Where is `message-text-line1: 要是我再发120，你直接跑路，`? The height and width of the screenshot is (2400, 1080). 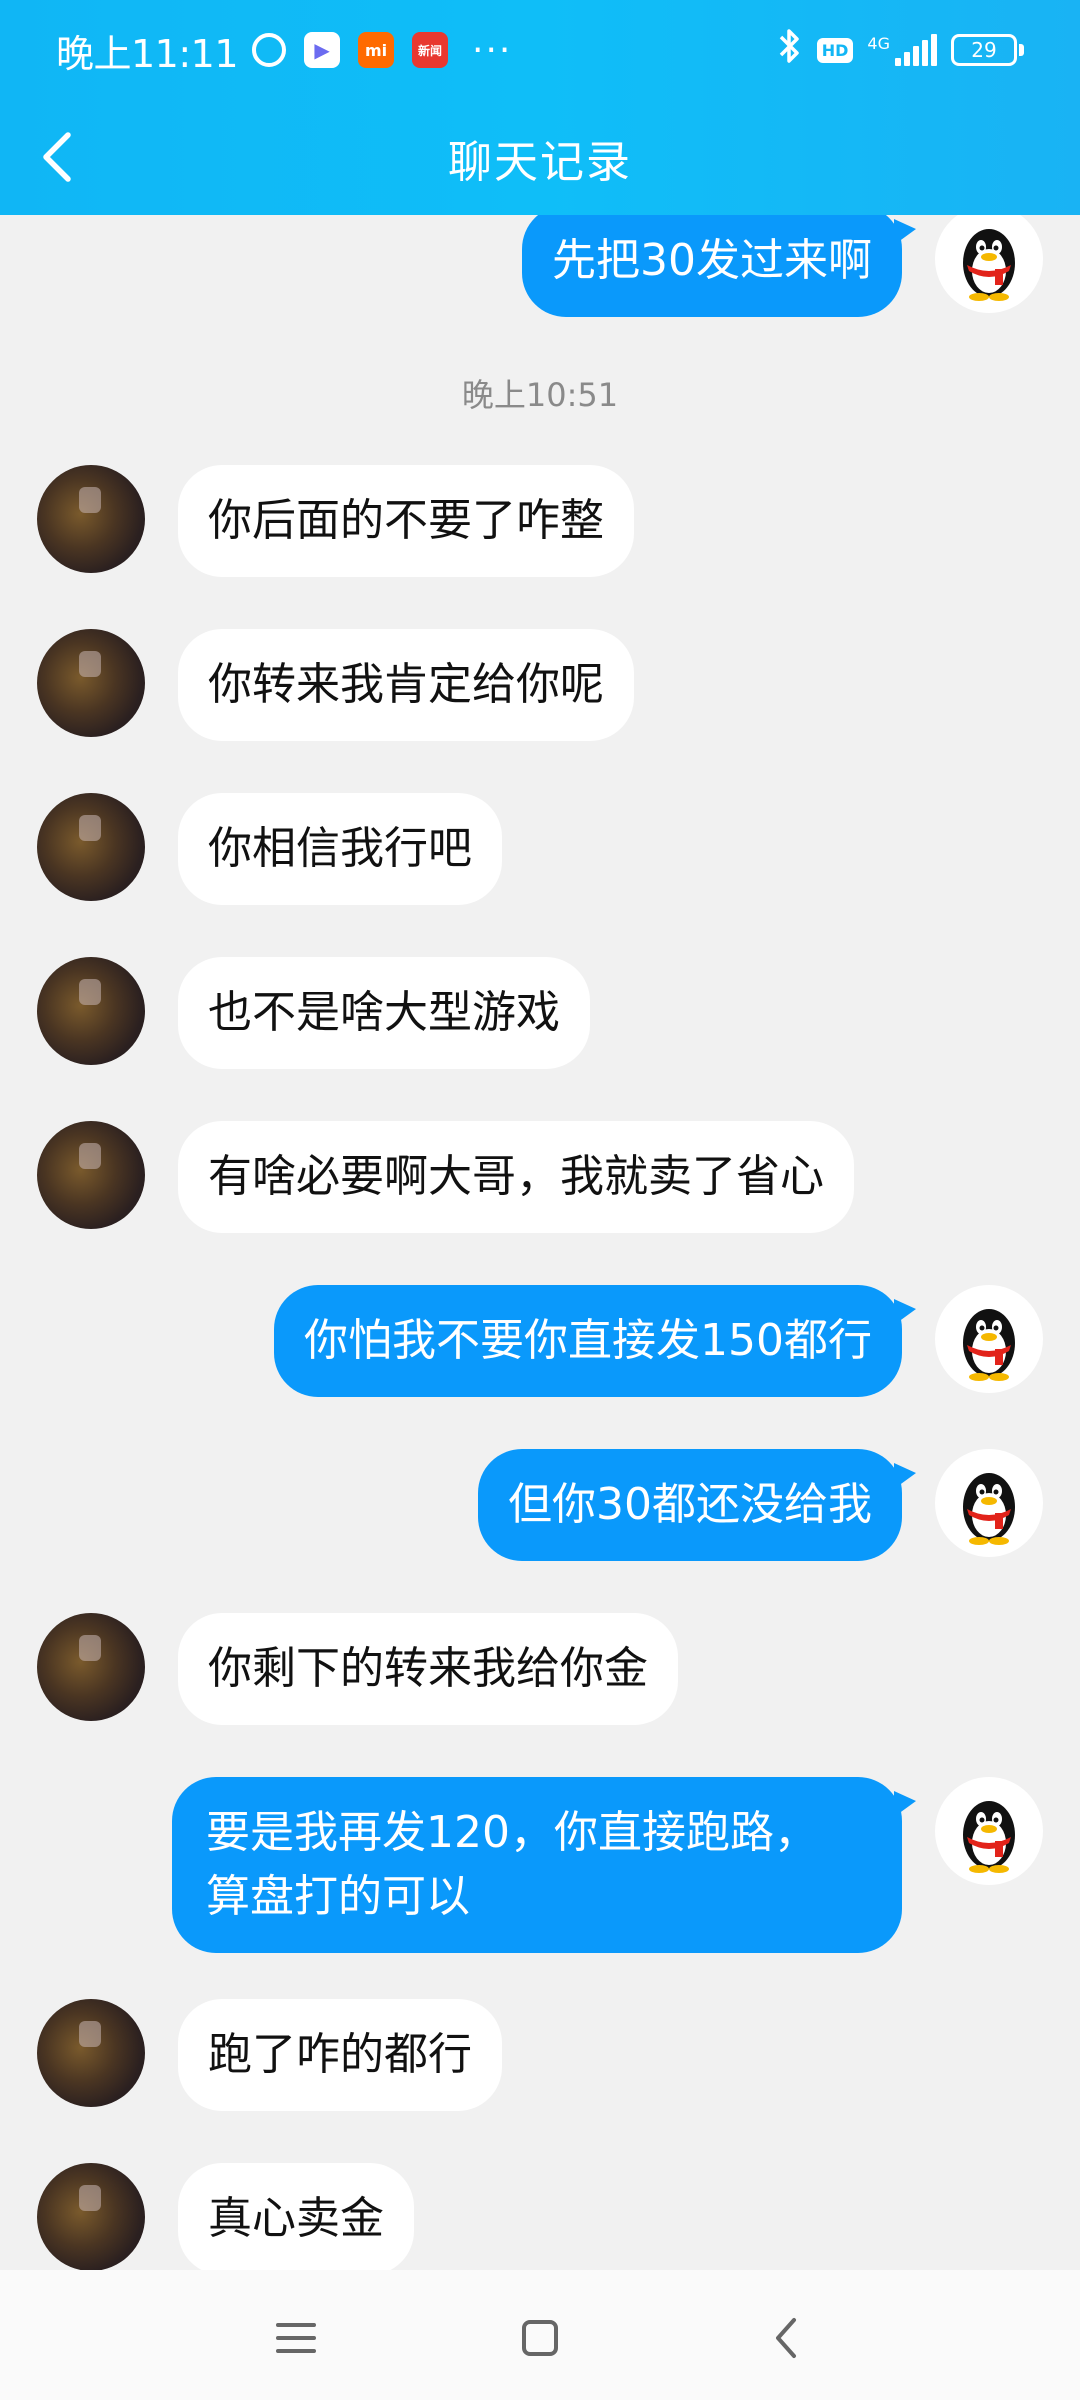 message-text-line1: 要是我再发120，你直接跑路， is located at coordinates (512, 1832).